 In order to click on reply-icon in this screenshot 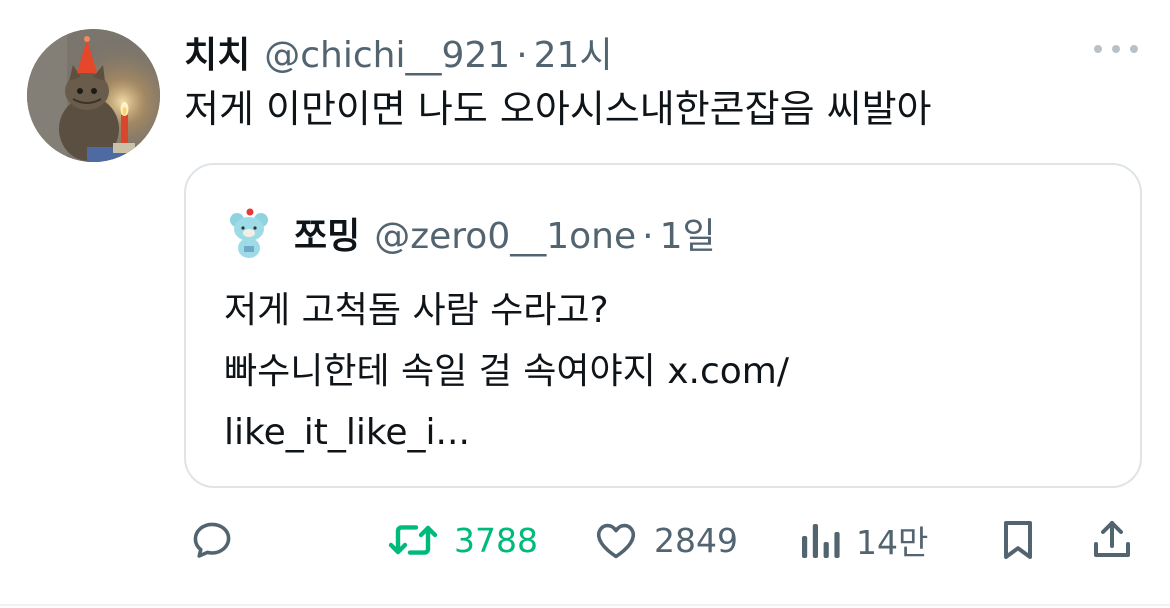, I will do `click(212, 540)`.